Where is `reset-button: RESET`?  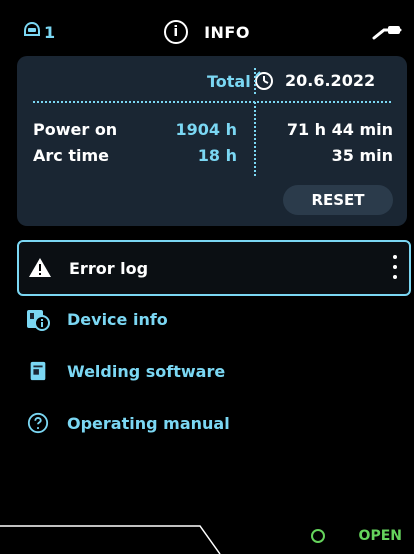 reset-button: RESET is located at coordinates (338, 200).